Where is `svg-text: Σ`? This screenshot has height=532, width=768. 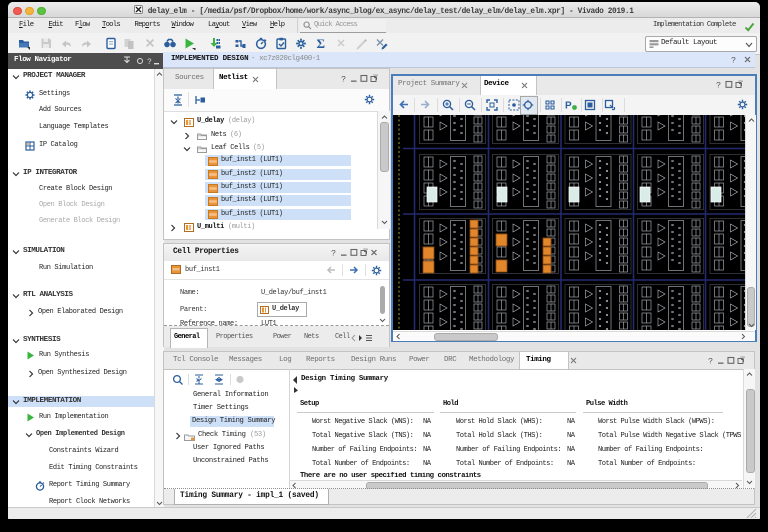
svg-text: Σ is located at coordinates (321, 43).